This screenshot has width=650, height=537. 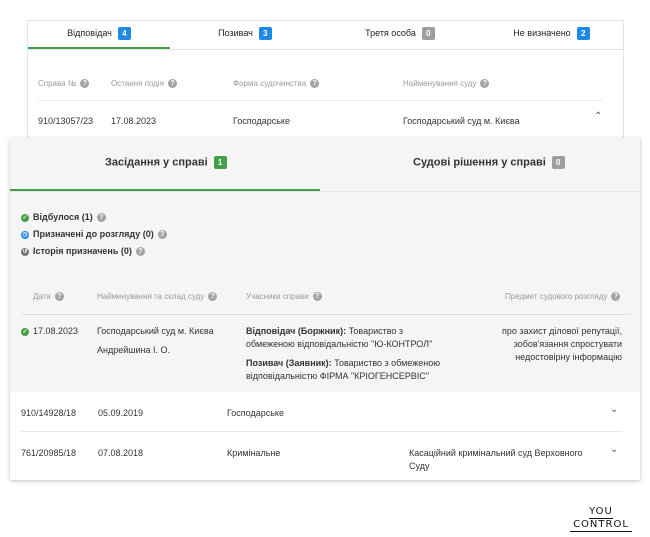 What do you see at coordinates (48, 453) in the screenshot?
I see `case-number: 761/20985/18` at bounding box center [48, 453].